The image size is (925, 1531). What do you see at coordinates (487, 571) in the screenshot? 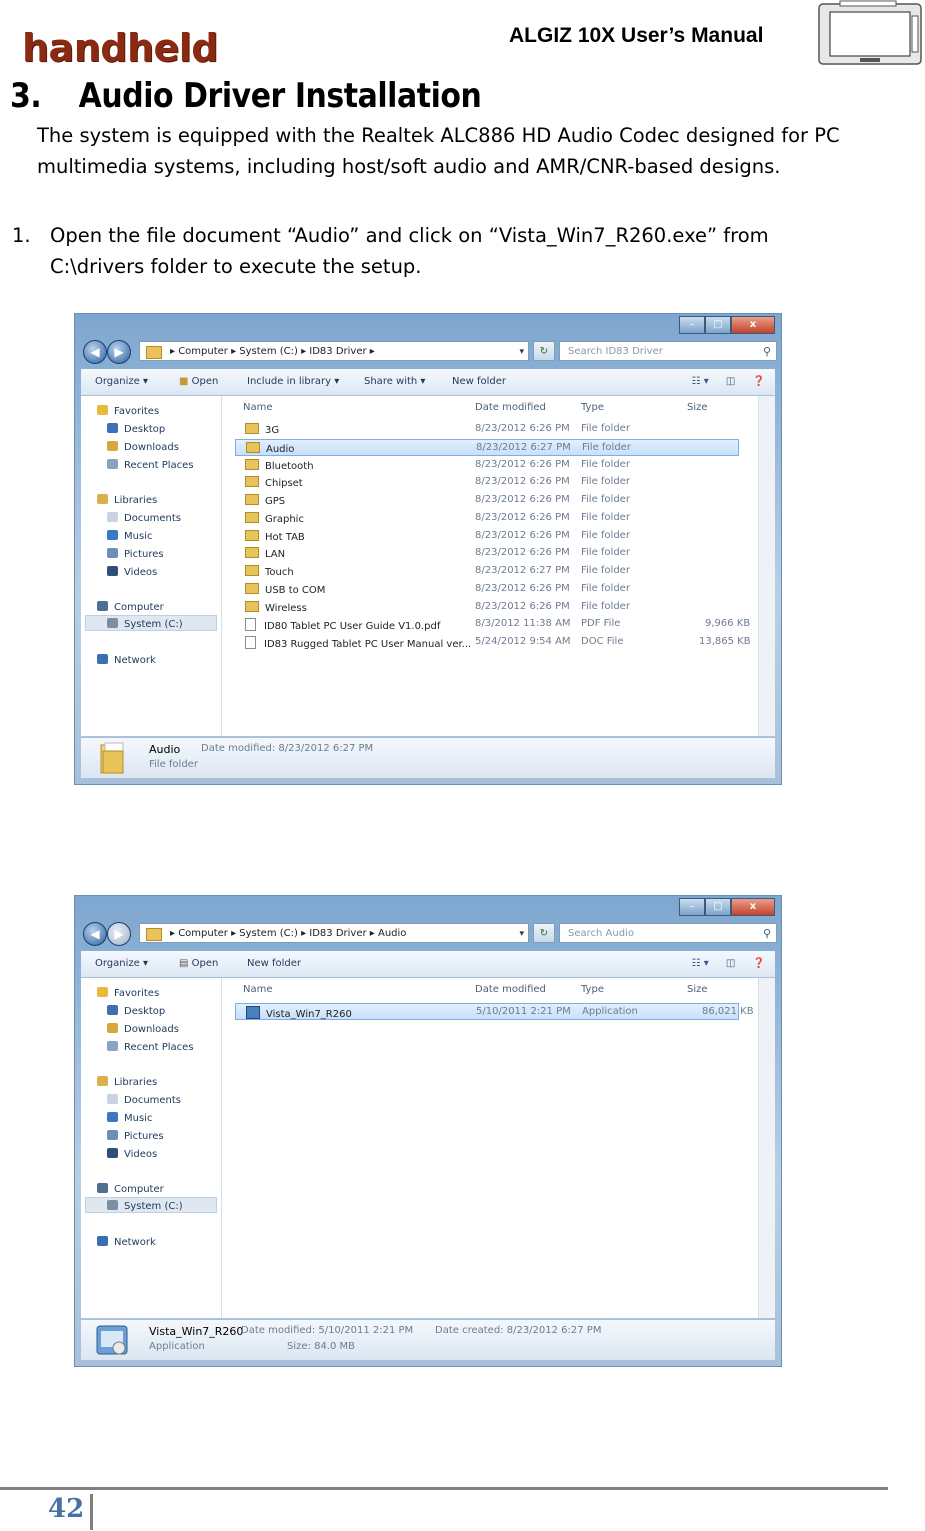
I see `file-row: Touch 8/23/2012 6:27 PM File folder` at bounding box center [487, 571].